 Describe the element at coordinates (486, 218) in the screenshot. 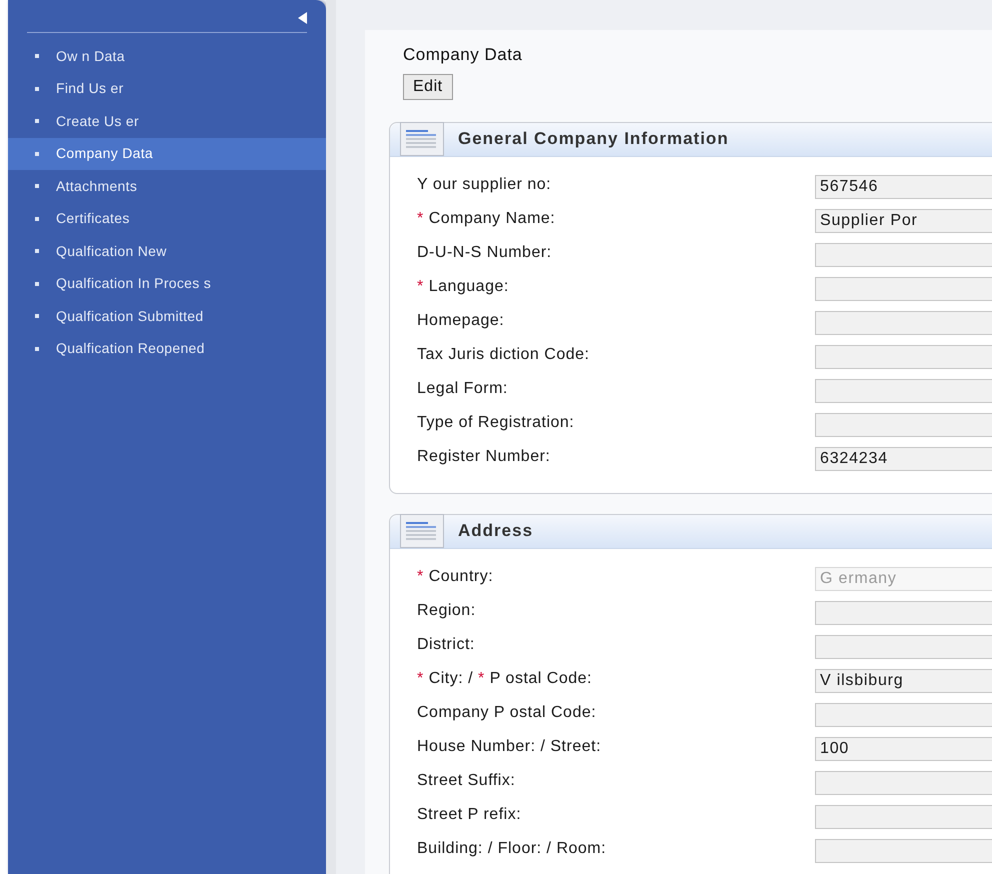

I see `field-label: * Company Name:` at that location.